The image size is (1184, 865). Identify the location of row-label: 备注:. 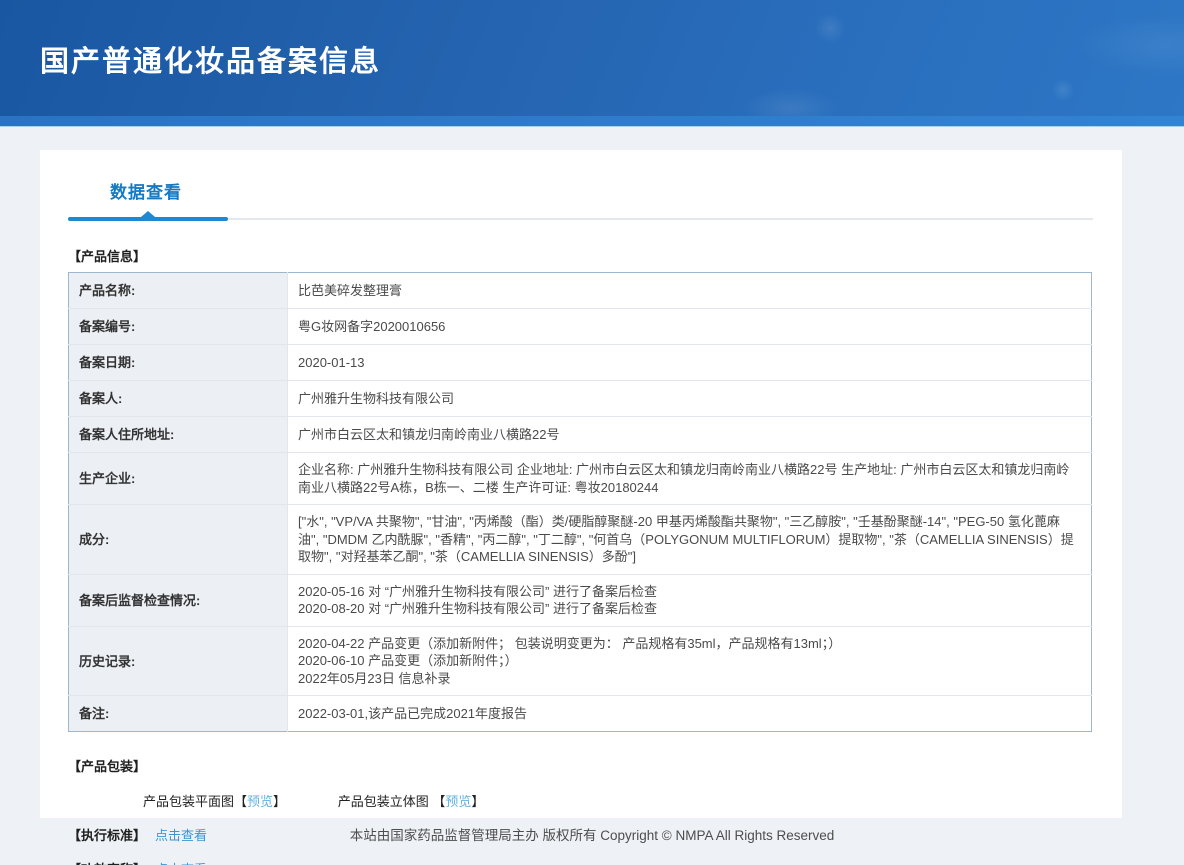
(178, 713).